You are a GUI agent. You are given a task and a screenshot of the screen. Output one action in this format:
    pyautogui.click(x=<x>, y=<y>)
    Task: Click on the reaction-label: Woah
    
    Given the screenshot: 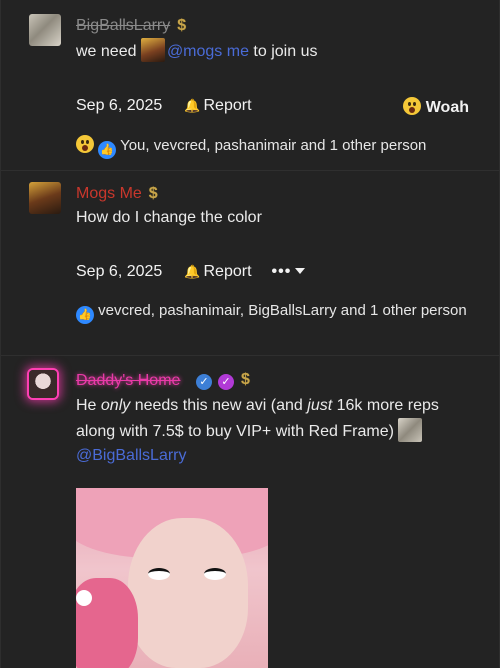 What is the action you would take?
    pyautogui.click(x=447, y=107)
    